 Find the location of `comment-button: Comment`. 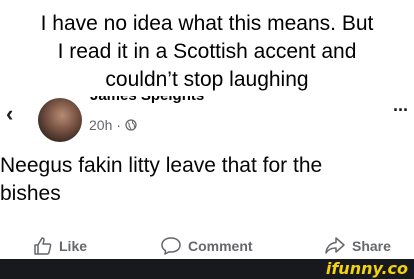

comment-button: Comment is located at coordinates (206, 246).